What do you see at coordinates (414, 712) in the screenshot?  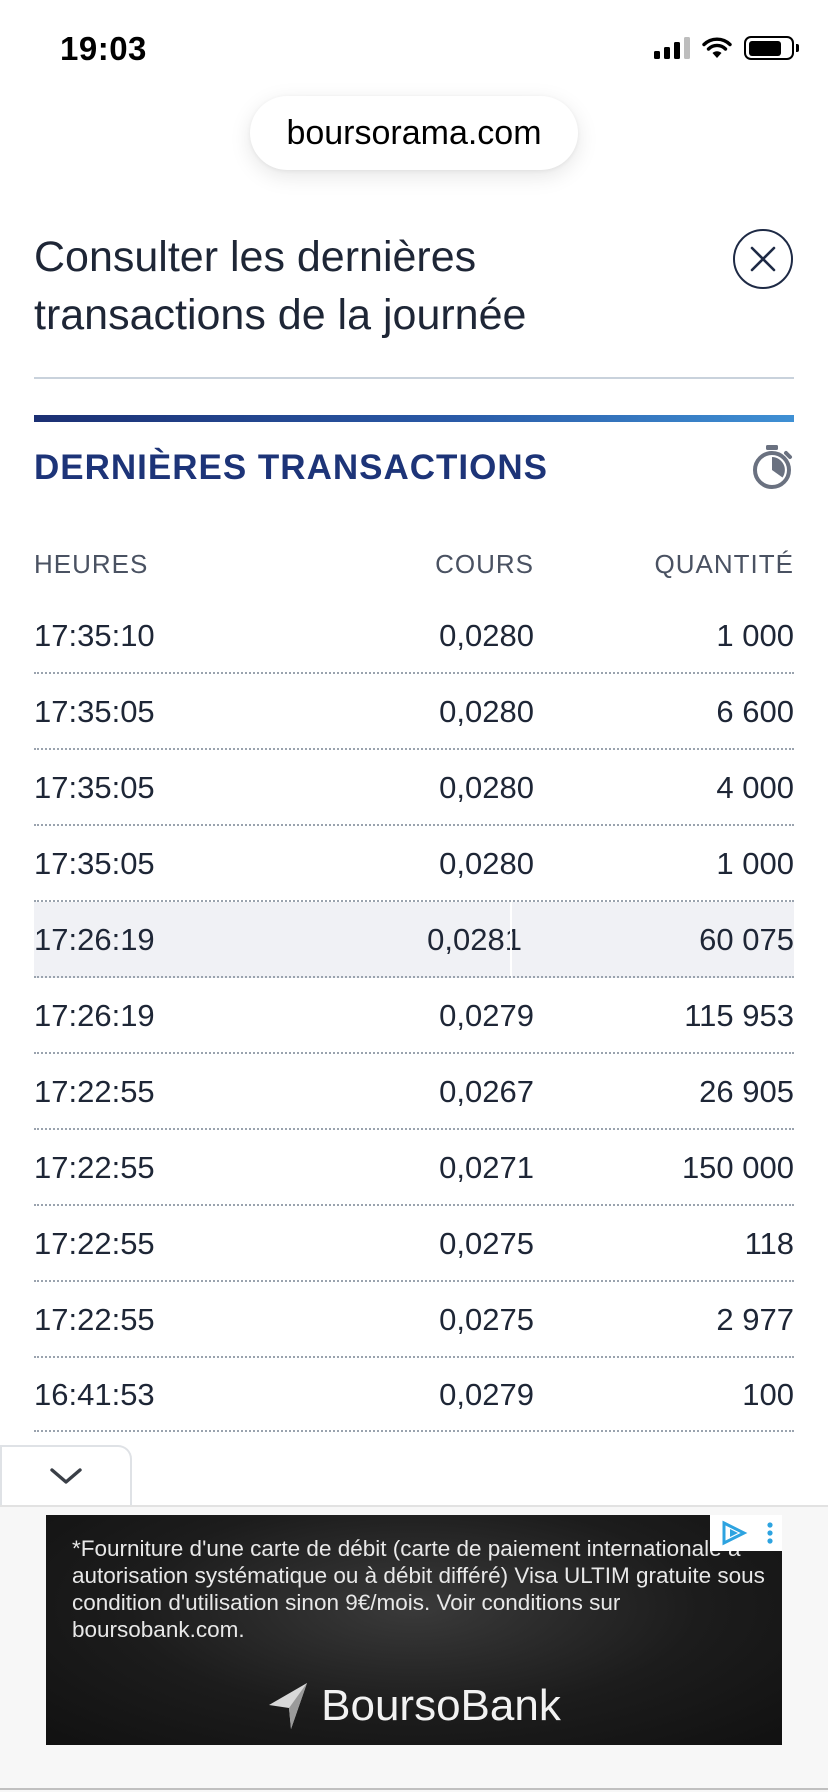 I see `table-row: 17:35:05 0,0280 6 600` at bounding box center [414, 712].